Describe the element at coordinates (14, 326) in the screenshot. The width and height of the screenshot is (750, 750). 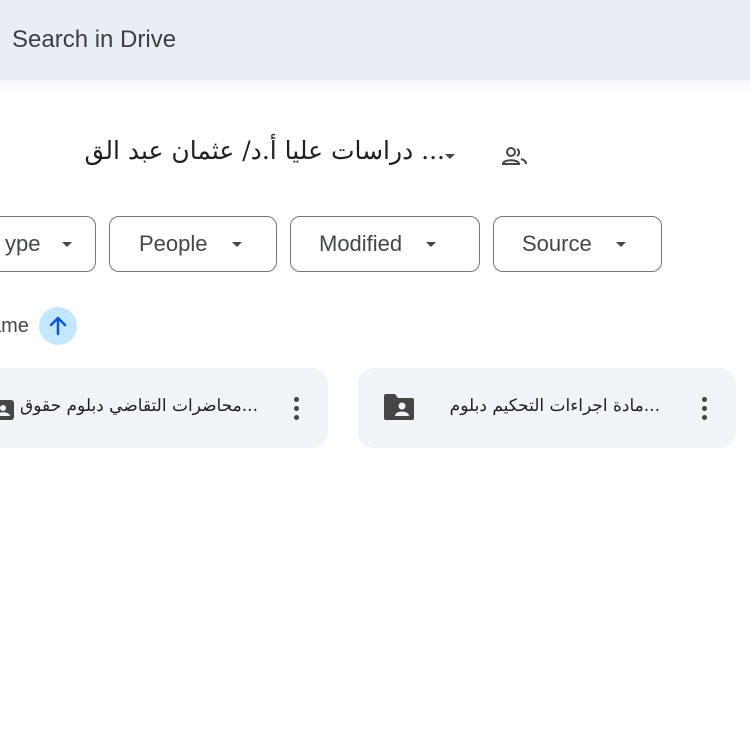
I see `sort-label: ame` at that location.